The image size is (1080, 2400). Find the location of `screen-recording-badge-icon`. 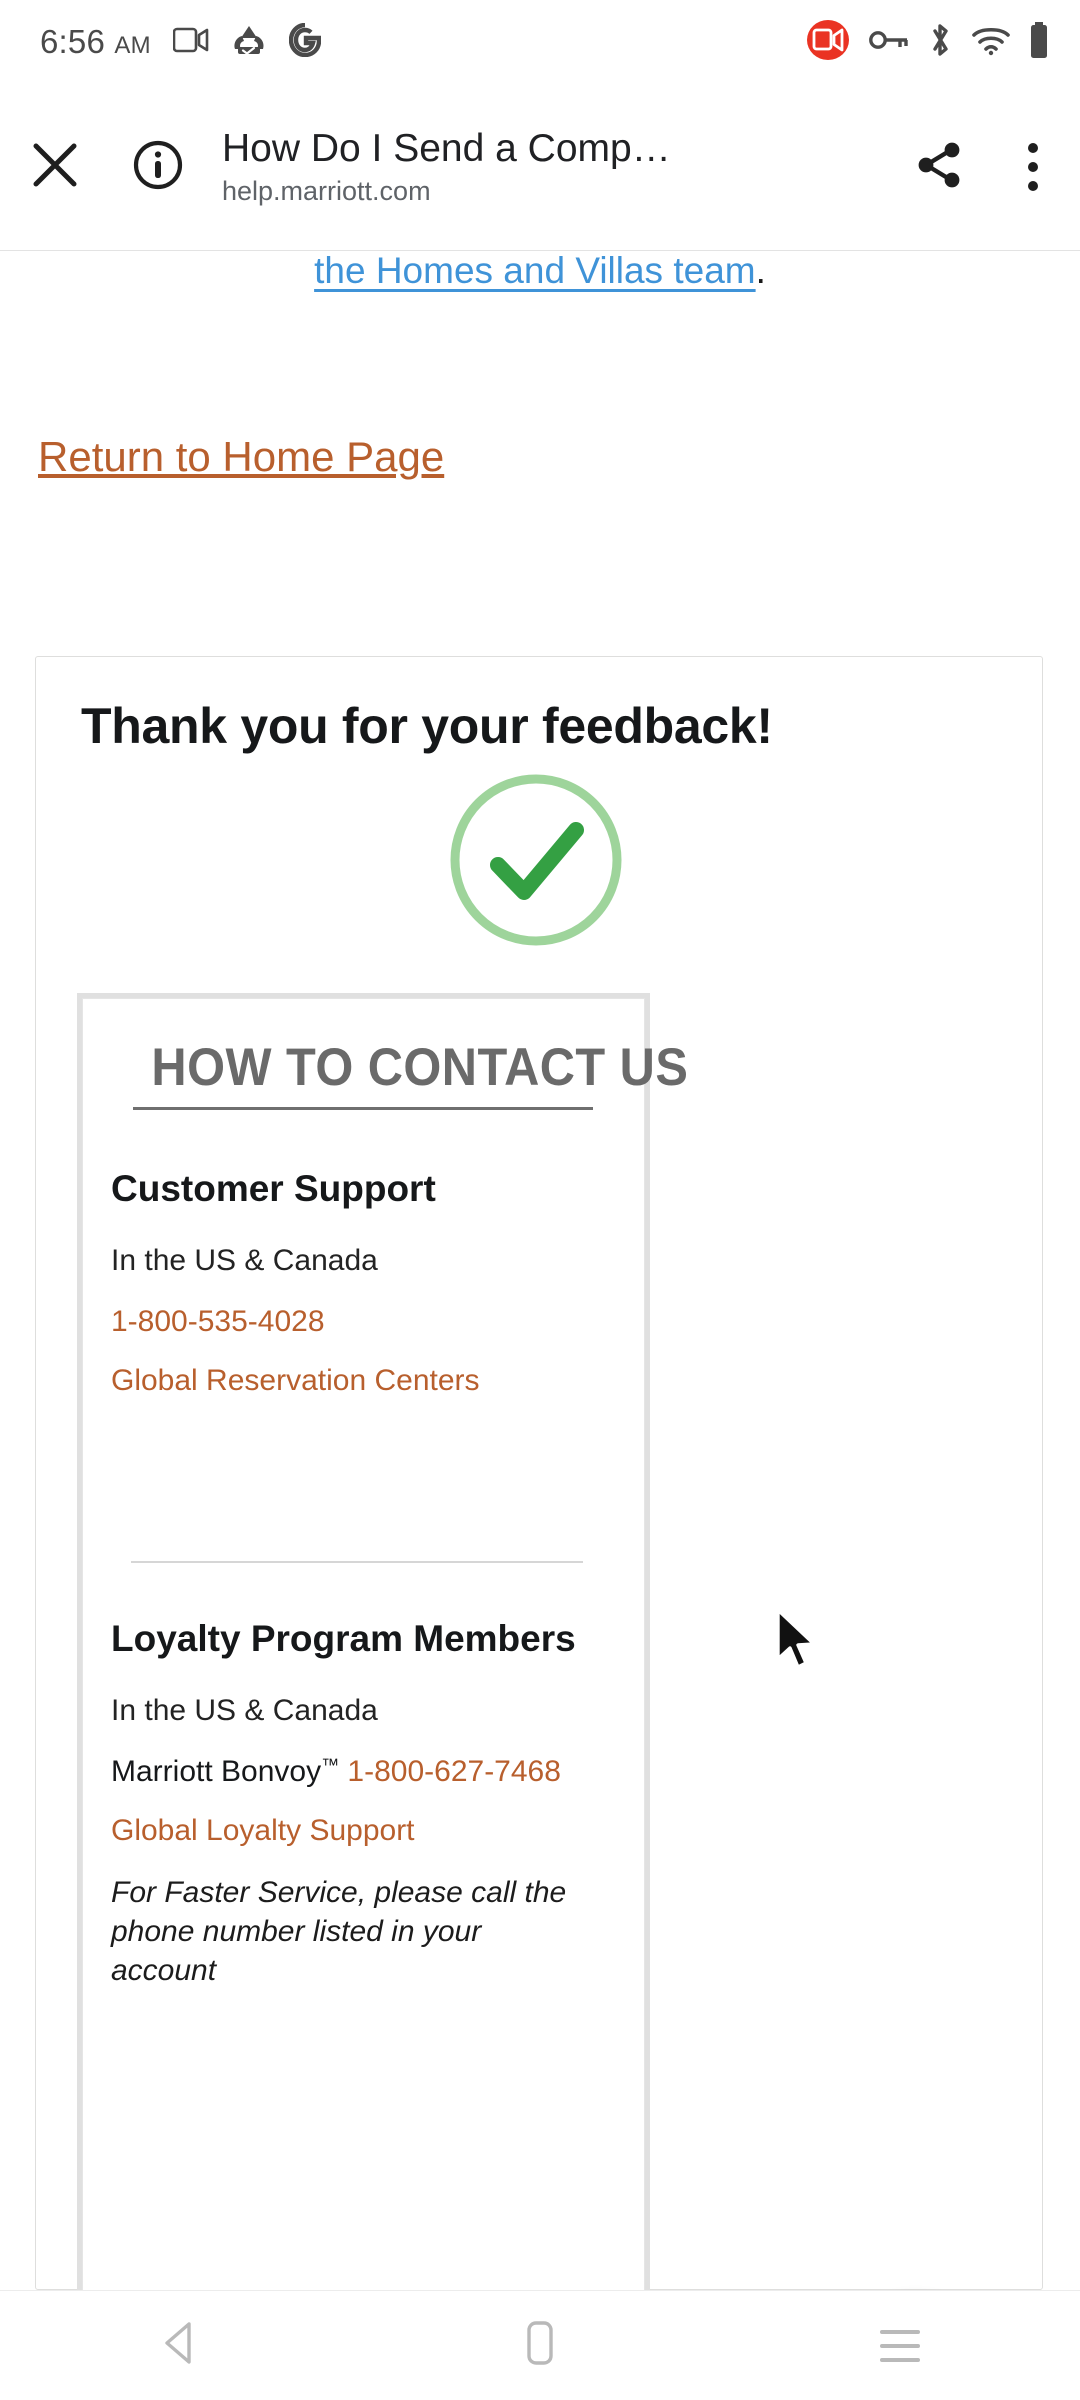

screen-recording-badge-icon is located at coordinates (828, 42).